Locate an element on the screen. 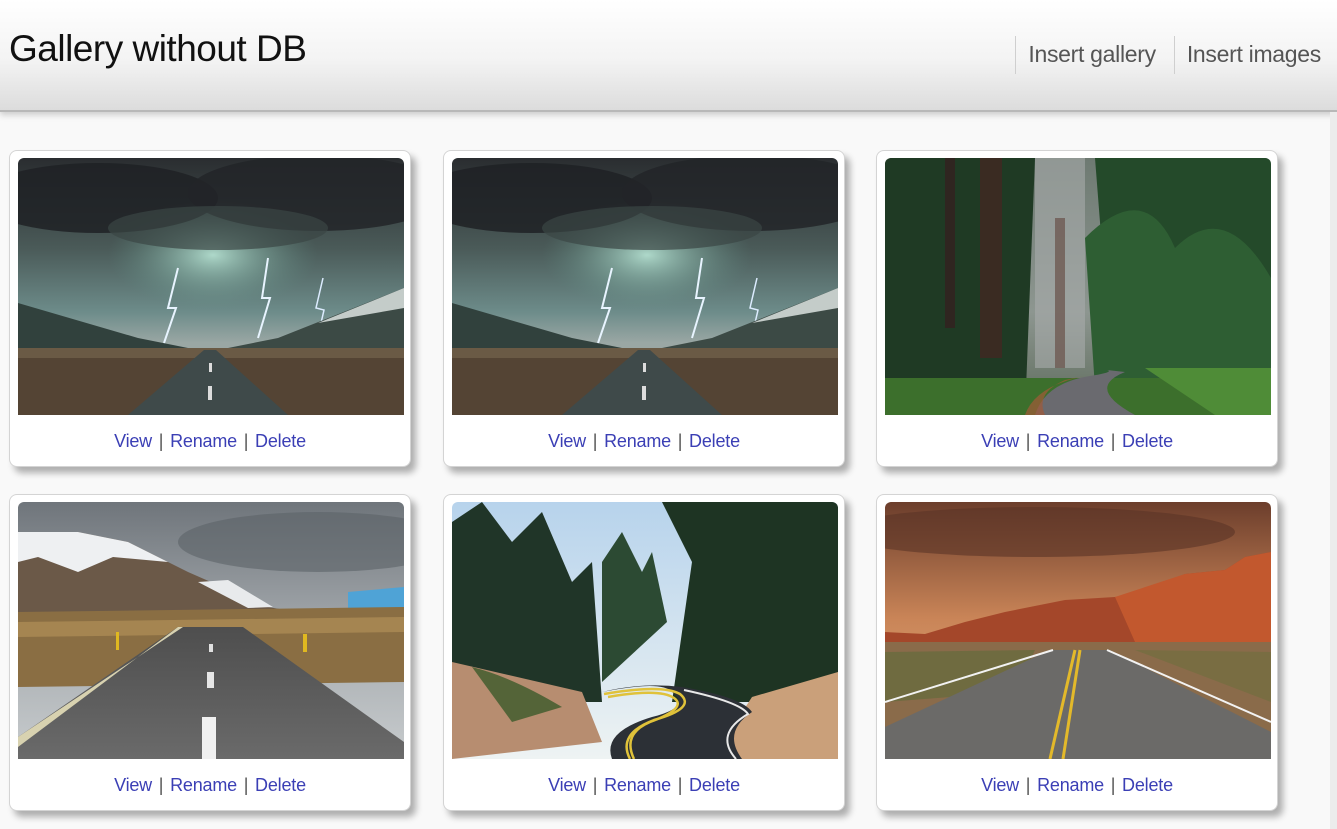 The width and height of the screenshot is (1337, 829). header-nav: Insert gallery Insert images is located at coordinates (1168, 55).